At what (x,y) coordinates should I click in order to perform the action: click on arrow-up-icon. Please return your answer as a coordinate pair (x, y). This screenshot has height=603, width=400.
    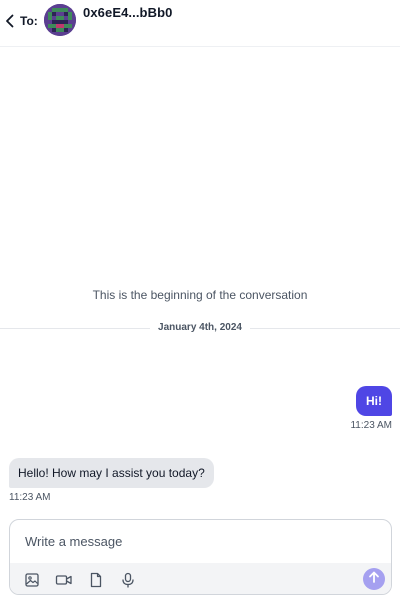
    Looking at the image, I should click on (374, 579).